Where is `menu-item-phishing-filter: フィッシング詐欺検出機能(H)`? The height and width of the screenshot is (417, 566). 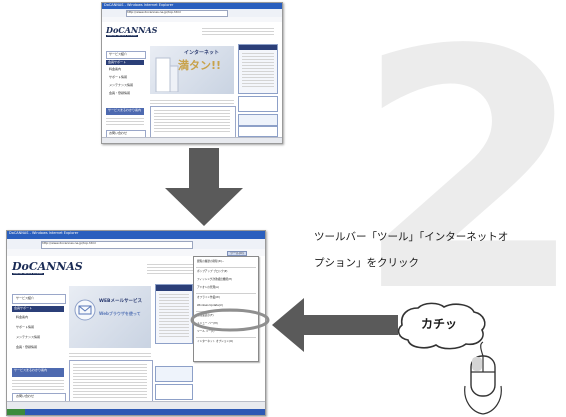 menu-item-phishing-filter: フィッシング詐欺検出機能(H) is located at coordinates (214, 280).